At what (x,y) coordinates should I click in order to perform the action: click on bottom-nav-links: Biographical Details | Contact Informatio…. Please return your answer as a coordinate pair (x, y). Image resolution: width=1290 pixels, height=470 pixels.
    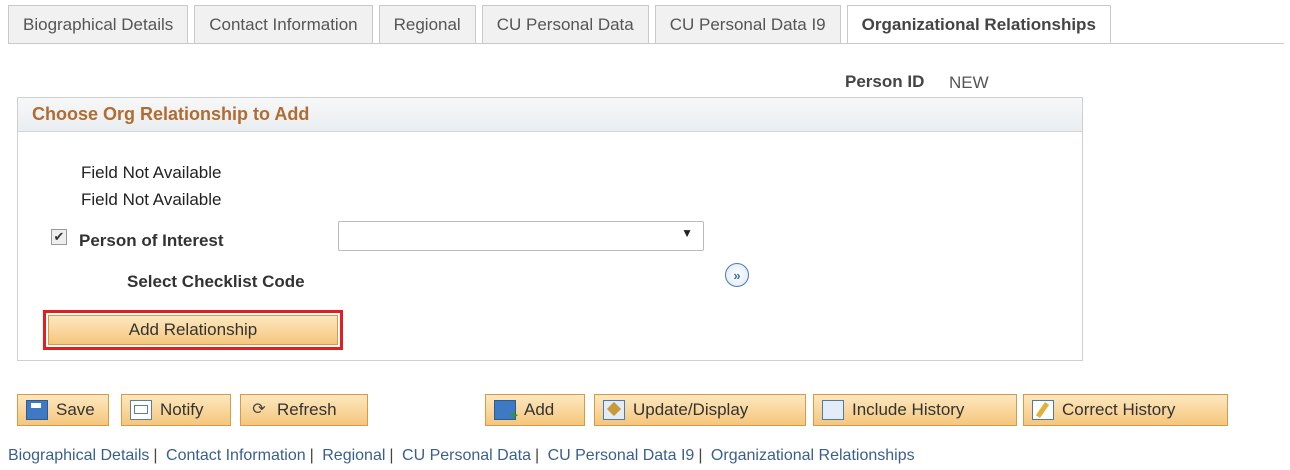
    Looking at the image, I should click on (461, 456).